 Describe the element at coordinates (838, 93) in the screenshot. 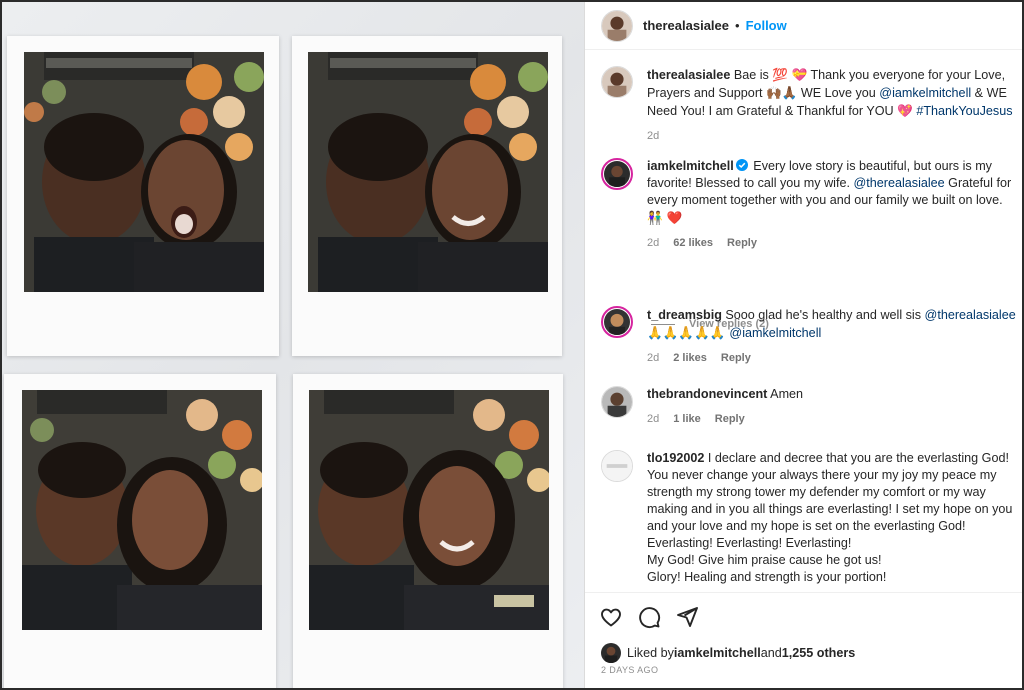

I see `caption-text-c: WE Love you` at that location.